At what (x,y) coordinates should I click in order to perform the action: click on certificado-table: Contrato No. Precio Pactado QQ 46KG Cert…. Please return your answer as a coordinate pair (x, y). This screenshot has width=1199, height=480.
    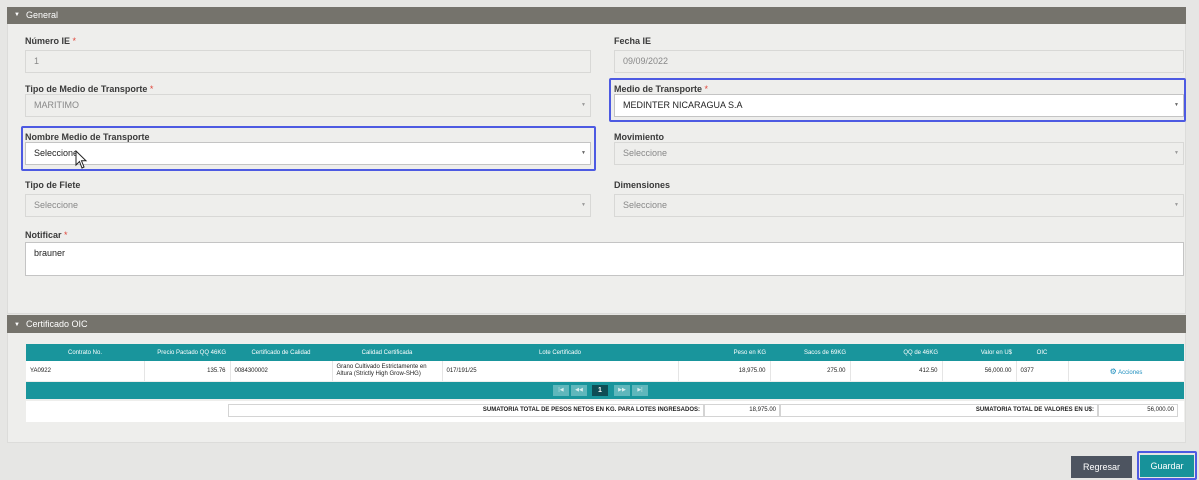
    Looking at the image, I should click on (605, 362).